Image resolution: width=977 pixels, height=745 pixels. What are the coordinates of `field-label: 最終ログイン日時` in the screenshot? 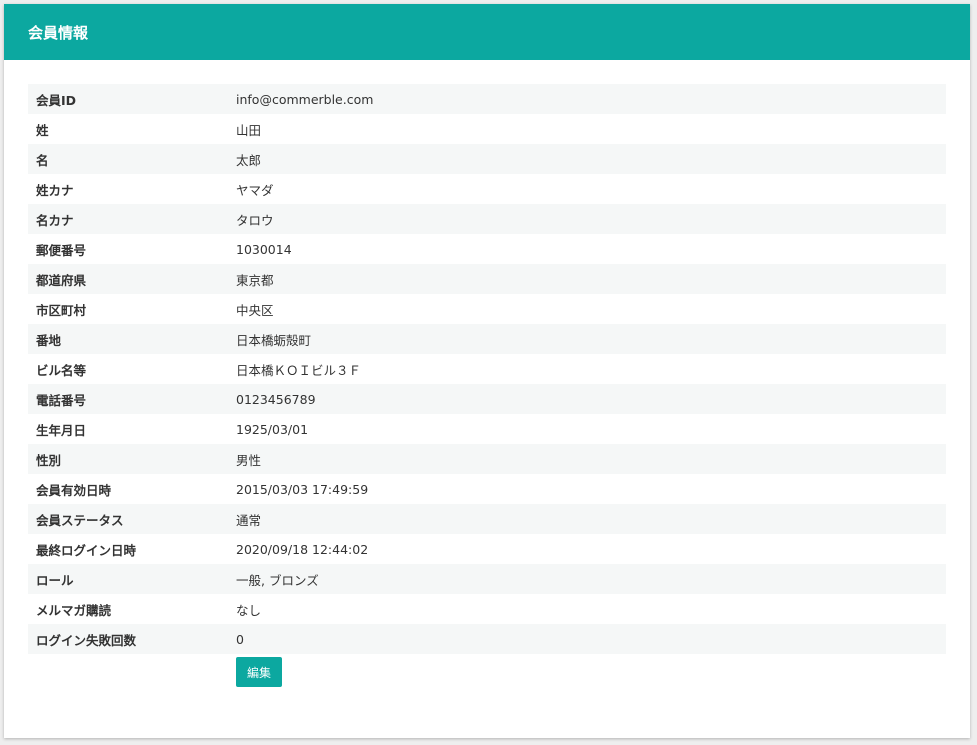 It's located at (86, 550).